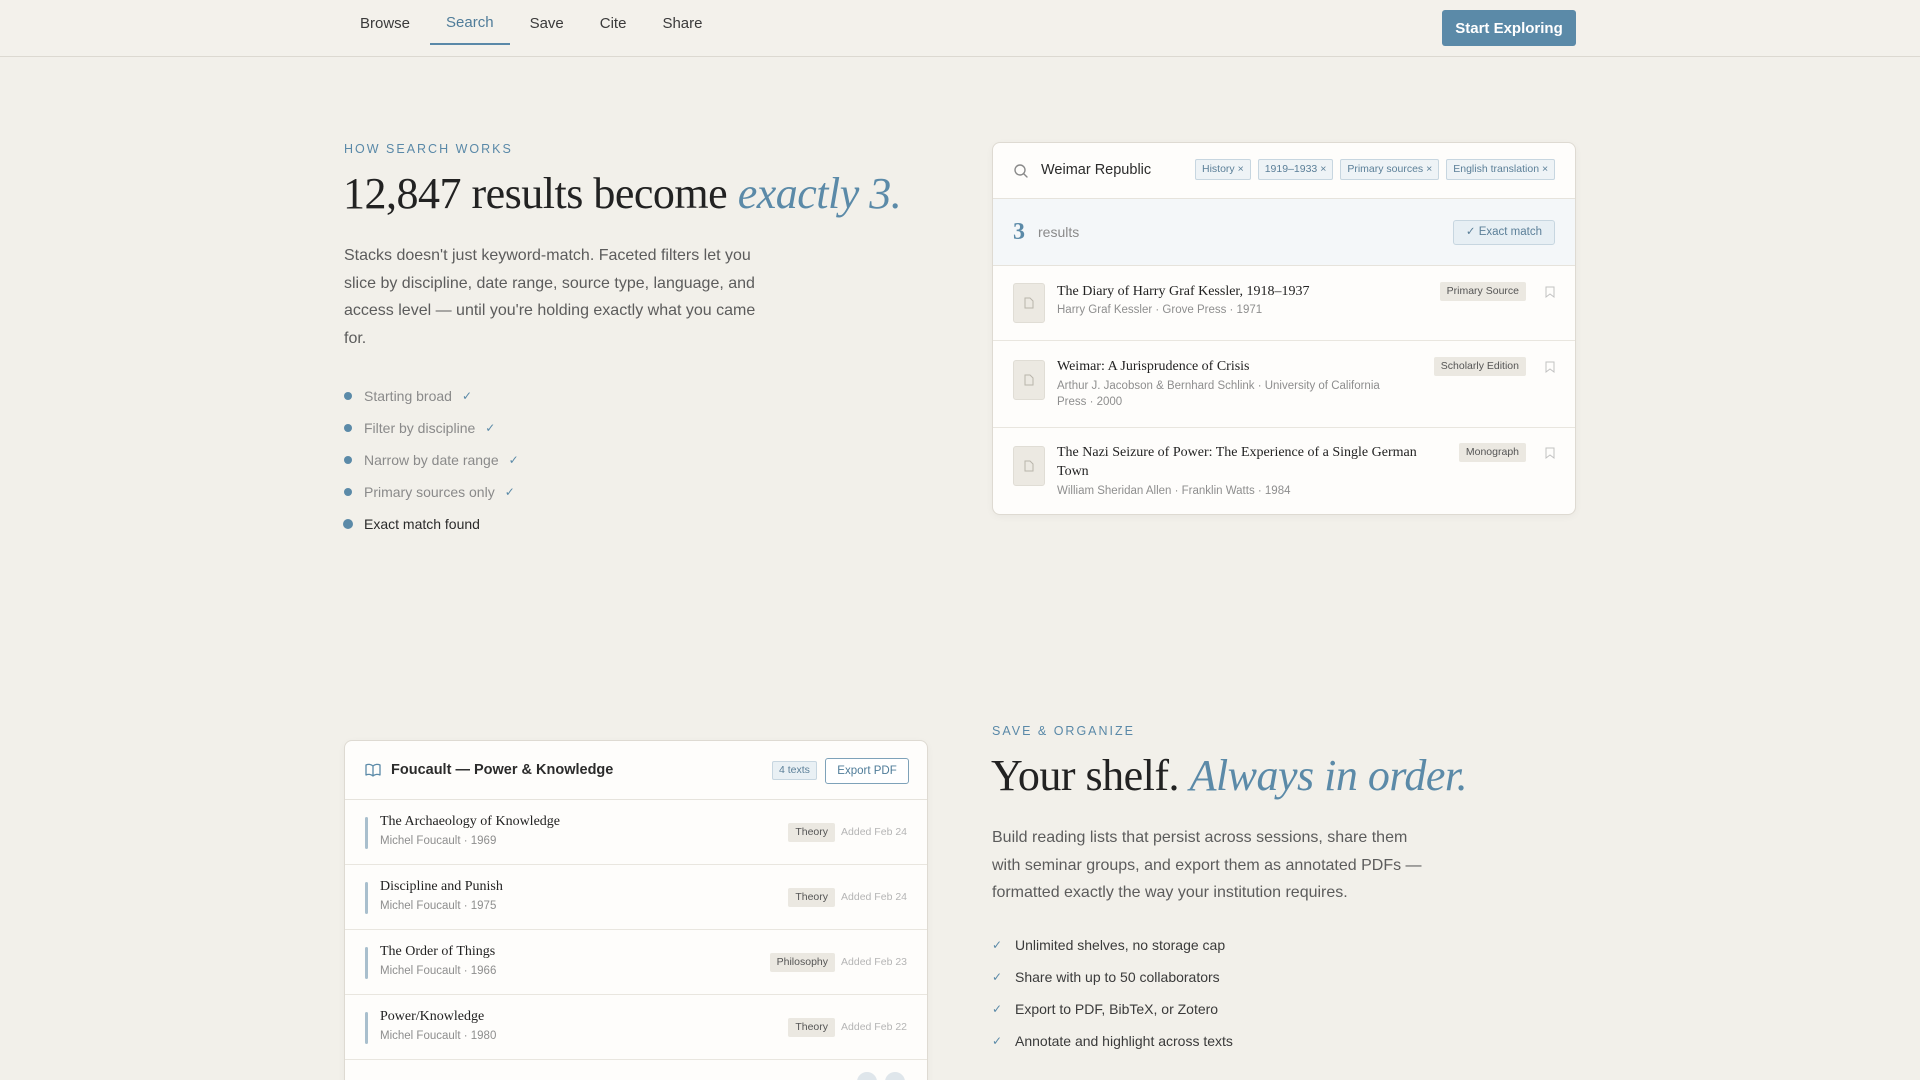 The height and width of the screenshot is (1080, 1920). I want to click on nav-links: Browse Search Save Cite Share, so click(533, 28).